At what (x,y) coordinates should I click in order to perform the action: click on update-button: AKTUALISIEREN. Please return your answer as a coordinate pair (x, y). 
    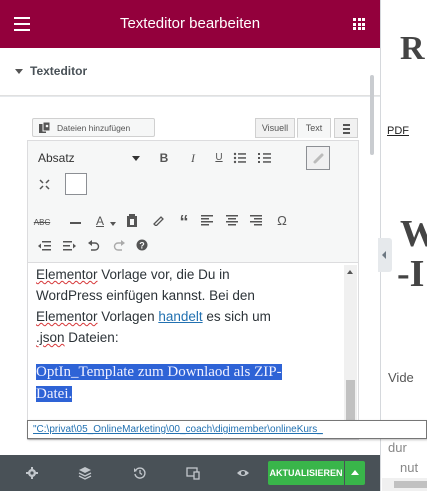
    Looking at the image, I should click on (306, 473).